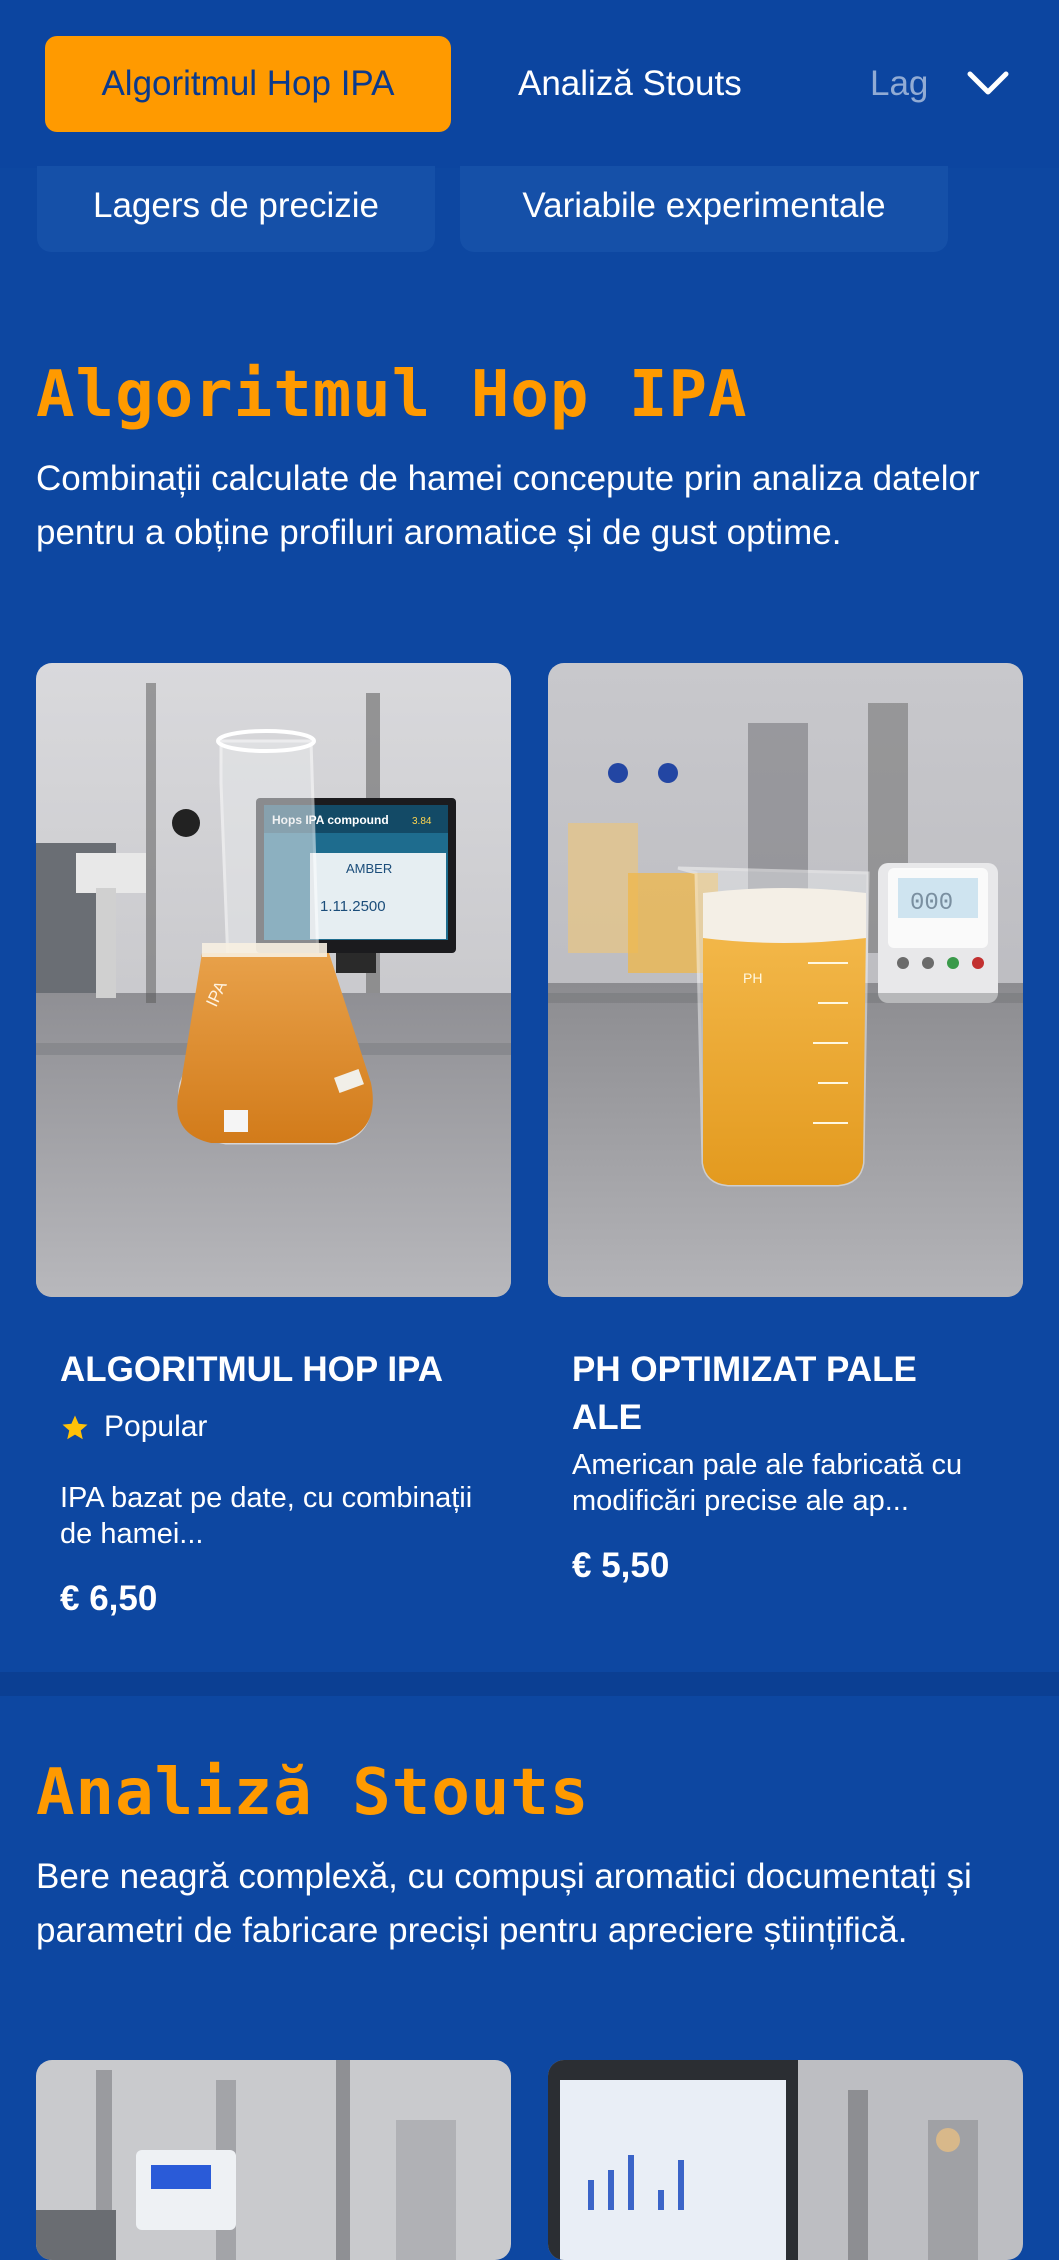 This screenshot has height=2260, width=1059. Describe the element at coordinates (422, 821) in the screenshot. I see `monitor-value-text: 3.84` at that location.